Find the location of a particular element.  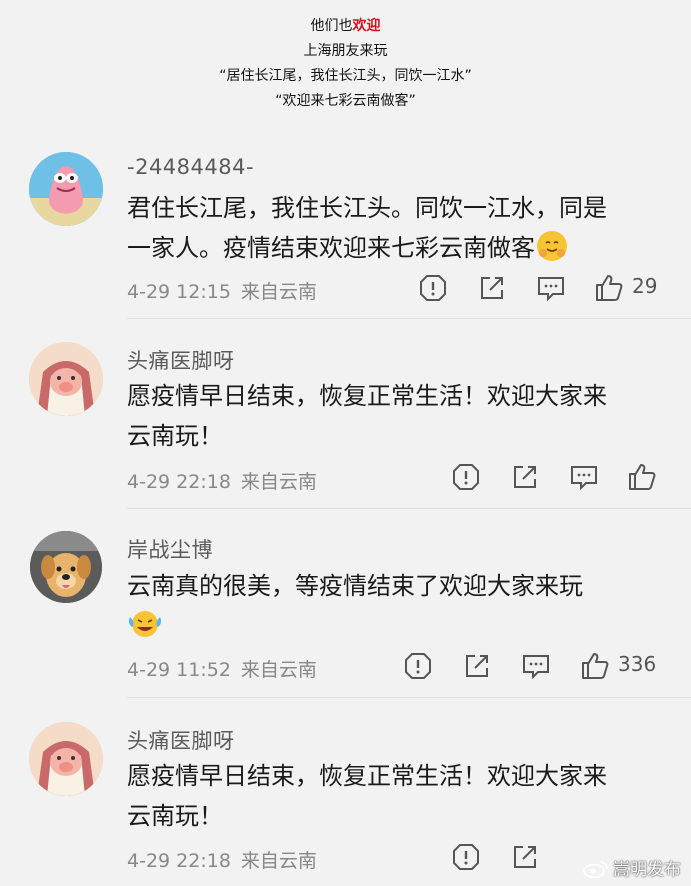

tears-of-joy-emoji-icon is located at coordinates (144, 624).